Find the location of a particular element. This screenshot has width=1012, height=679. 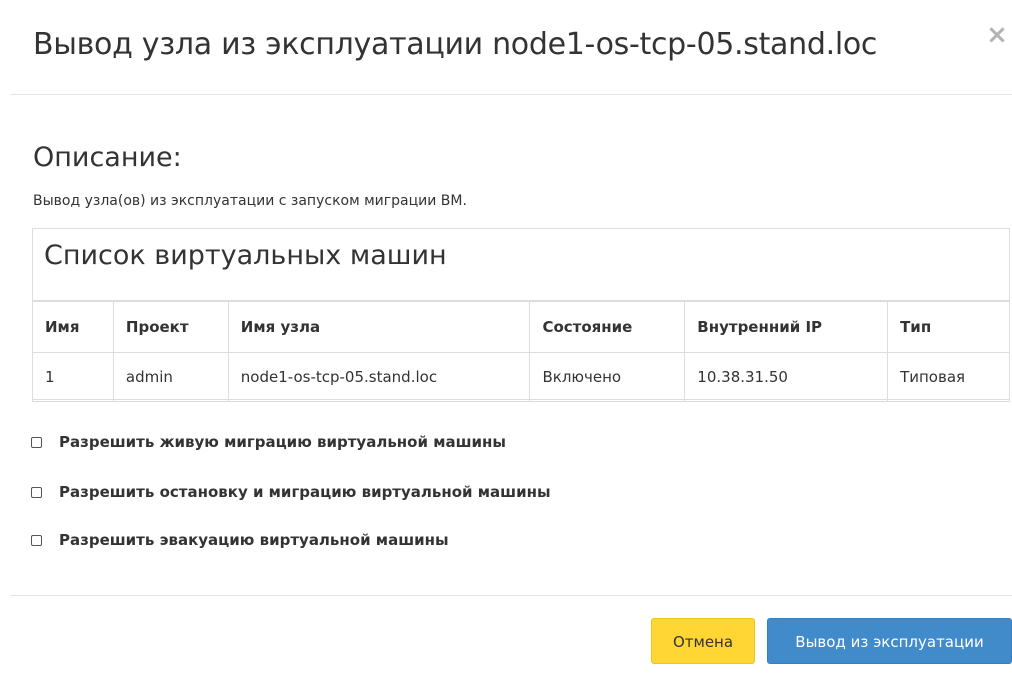

cell-node-name: node1-os-tcp-05.stand.loc is located at coordinates (379, 377).